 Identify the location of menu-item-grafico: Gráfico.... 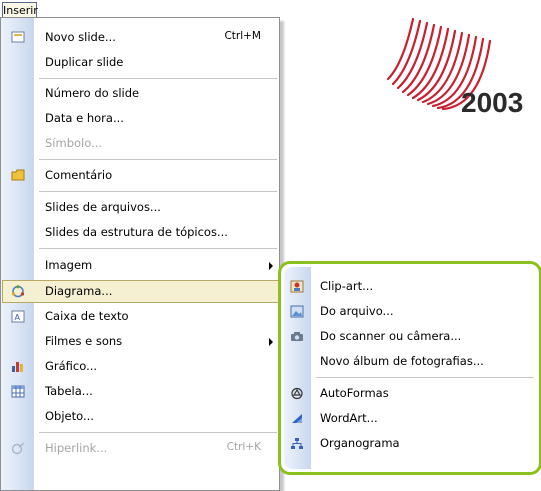
(140, 366).